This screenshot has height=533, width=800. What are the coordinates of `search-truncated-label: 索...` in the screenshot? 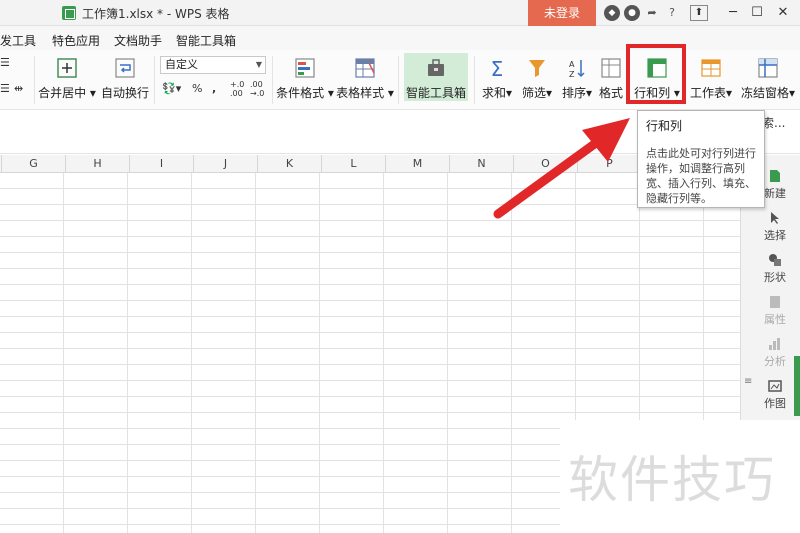 It's located at (773, 122).